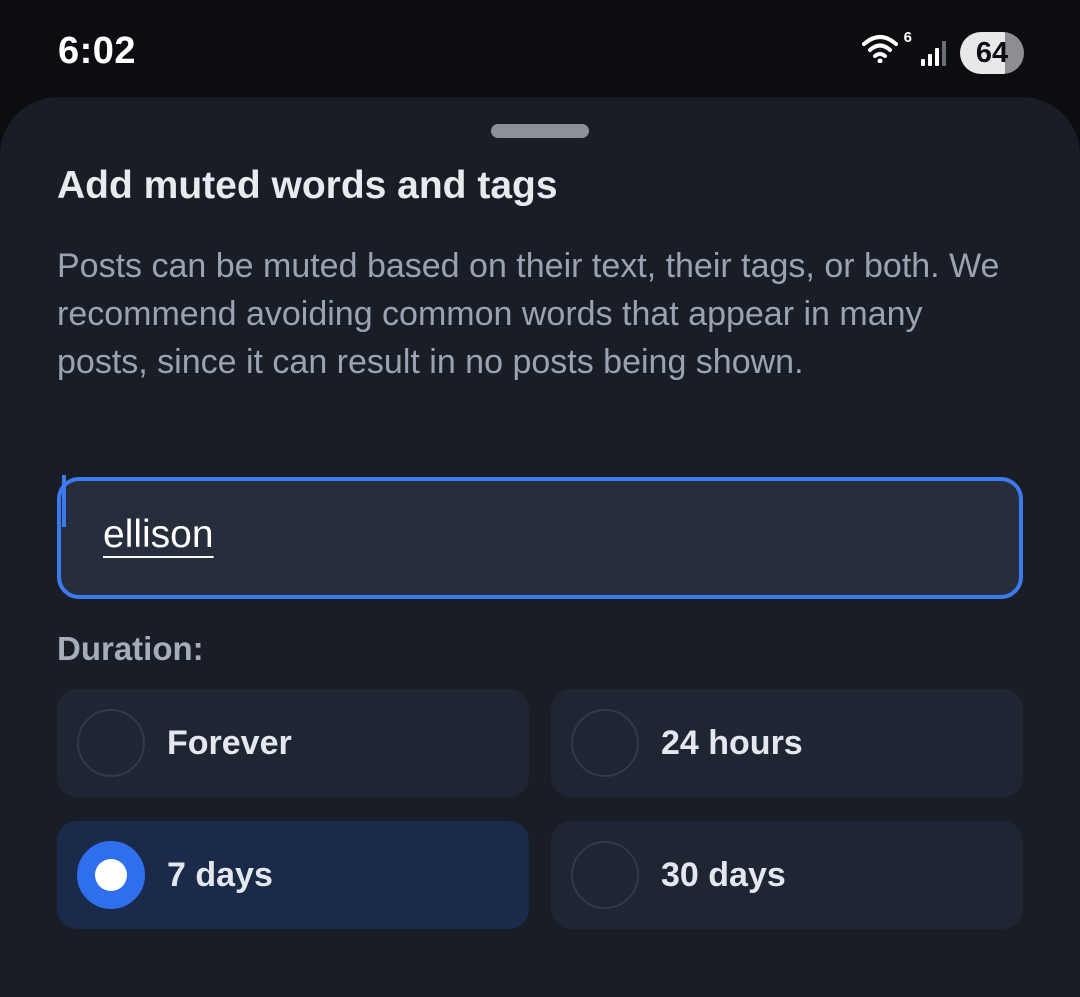  What do you see at coordinates (64, 501) in the screenshot?
I see `text-caret` at bounding box center [64, 501].